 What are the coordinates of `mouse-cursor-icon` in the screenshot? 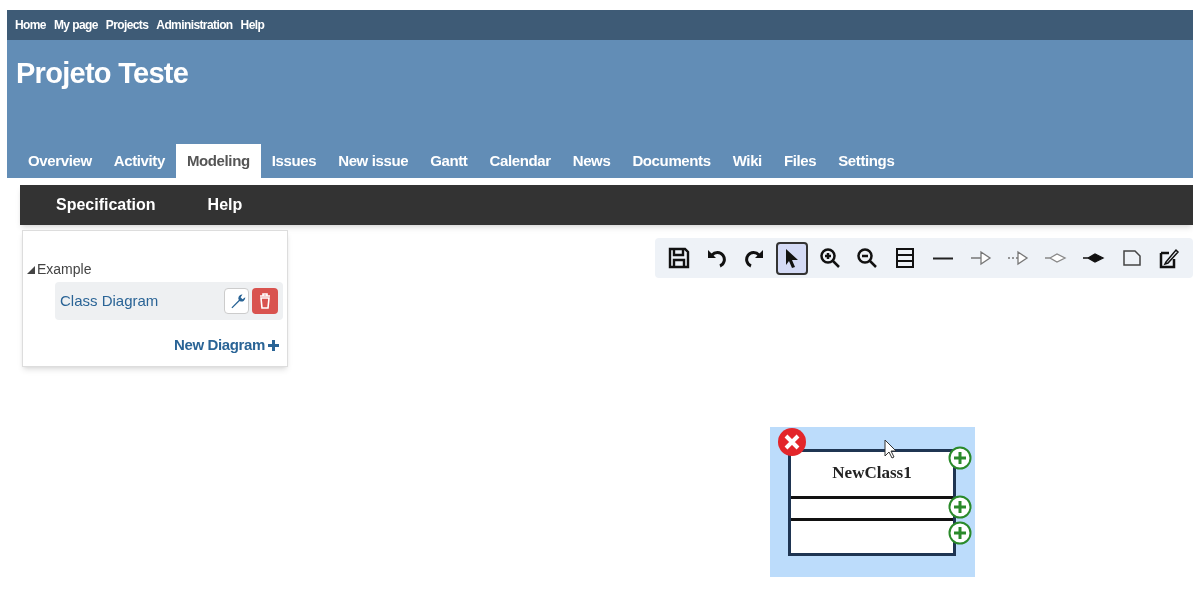 It's located at (891, 449).